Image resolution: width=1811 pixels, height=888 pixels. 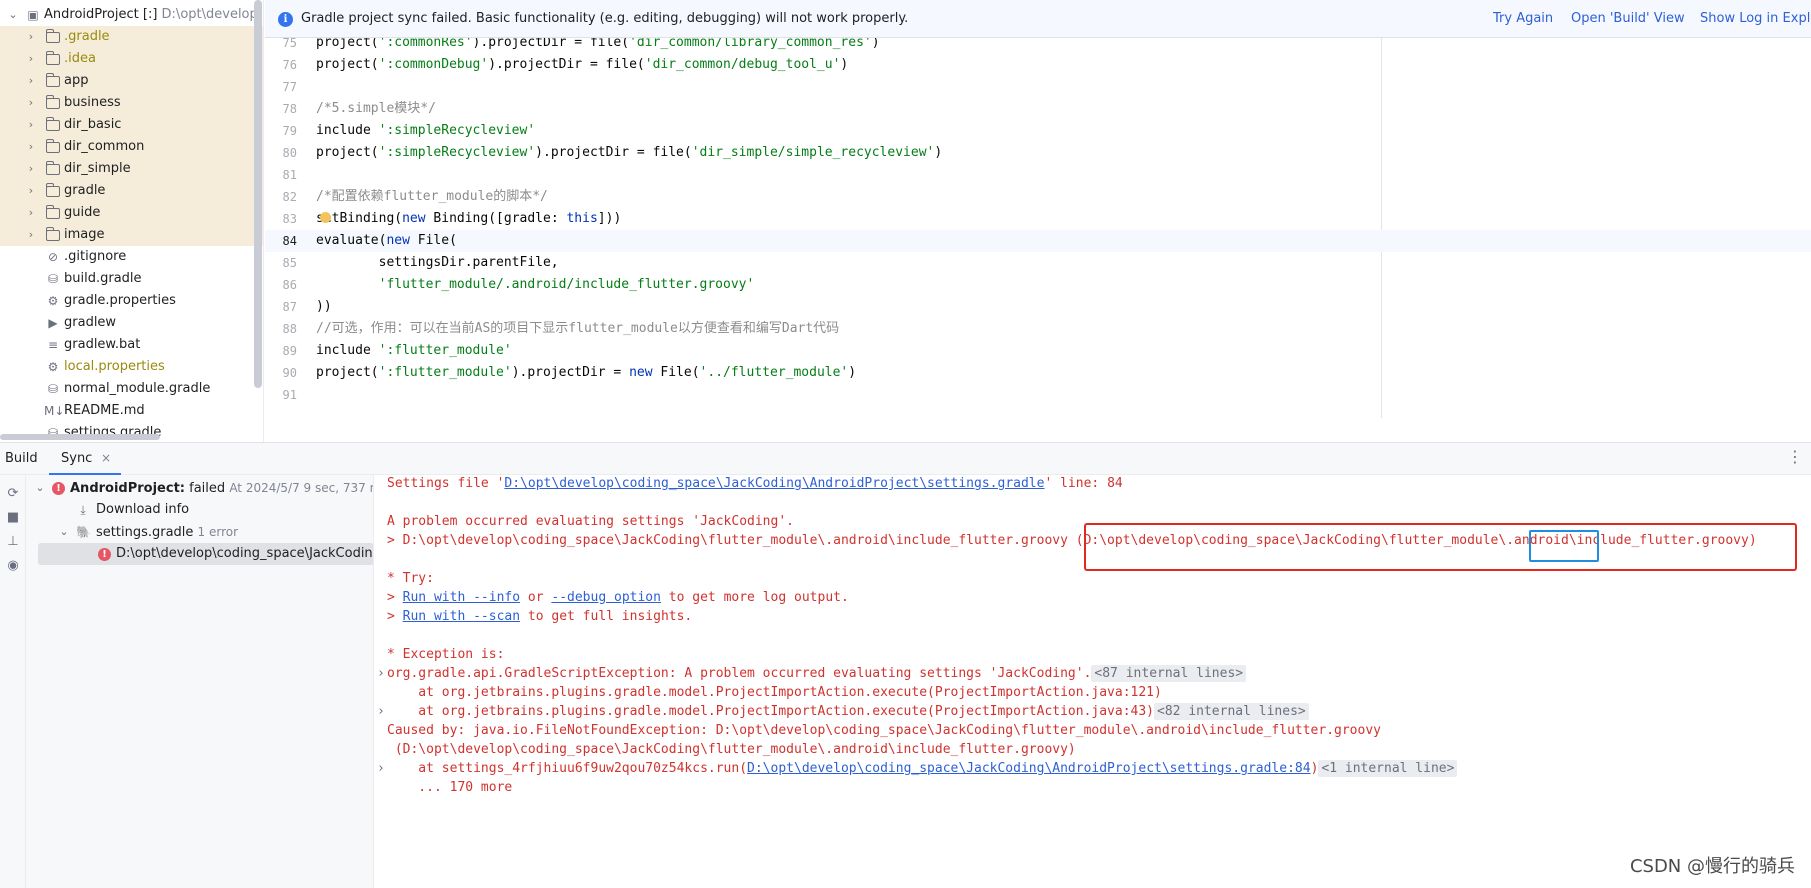 What do you see at coordinates (289, 65) in the screenshot?
I see `line-number: 76` at bounding box center [289, 65].